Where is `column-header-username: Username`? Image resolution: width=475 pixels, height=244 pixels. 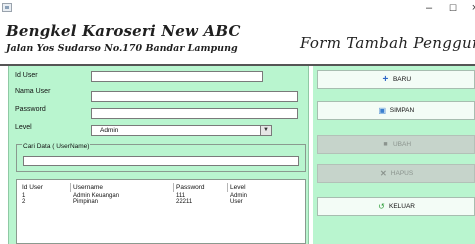
column-header-username: Username is located at coordinates (122, 187).